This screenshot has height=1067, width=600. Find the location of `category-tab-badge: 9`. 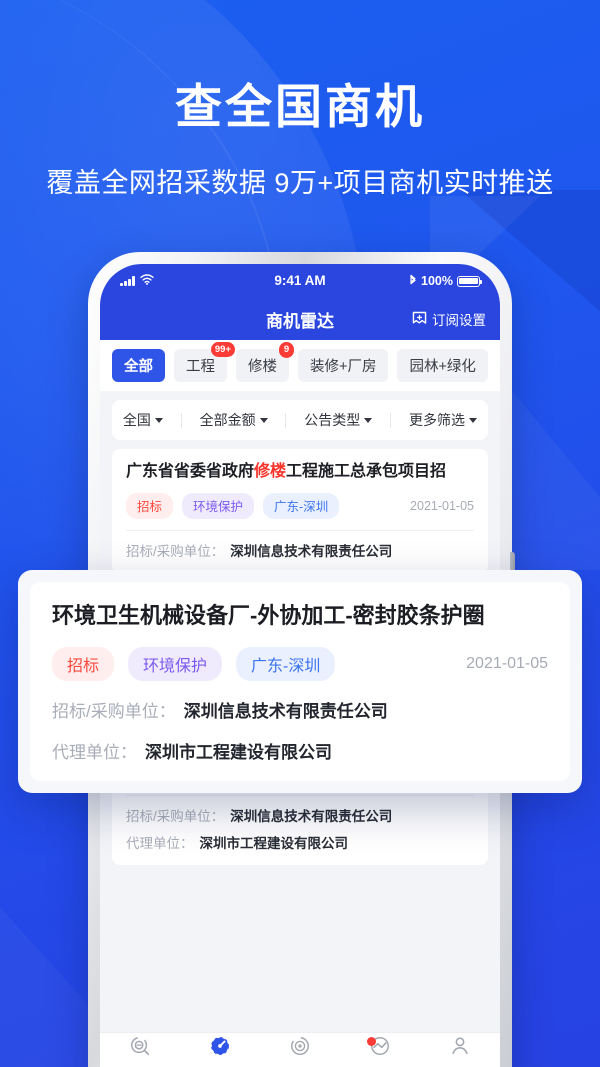

category-tab-badge: 9 is located at coordinates (286, 350).